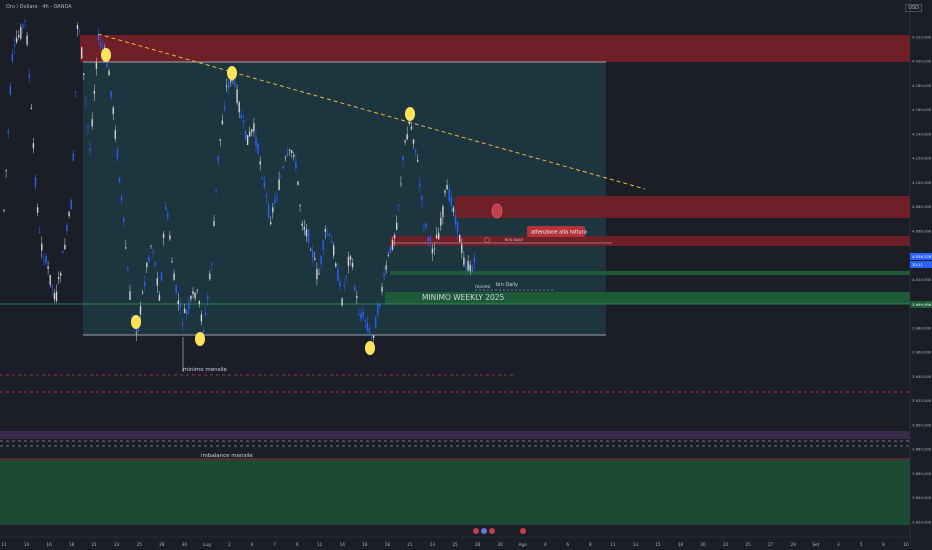 This screenshot has width=932, height=550. What do you see at coordinates (922, 182) in the screenshot?
I see `y-tick-label: 4.100,000` at bounding box center [922, 182].